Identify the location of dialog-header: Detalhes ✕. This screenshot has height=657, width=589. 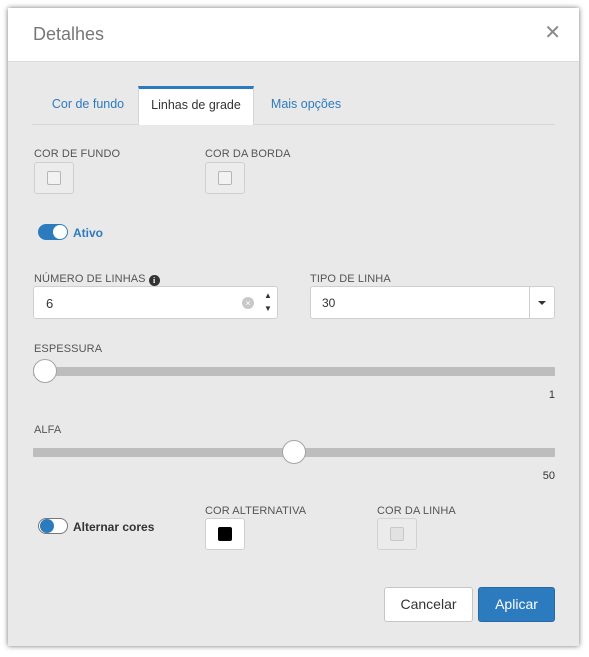
(293, 35).